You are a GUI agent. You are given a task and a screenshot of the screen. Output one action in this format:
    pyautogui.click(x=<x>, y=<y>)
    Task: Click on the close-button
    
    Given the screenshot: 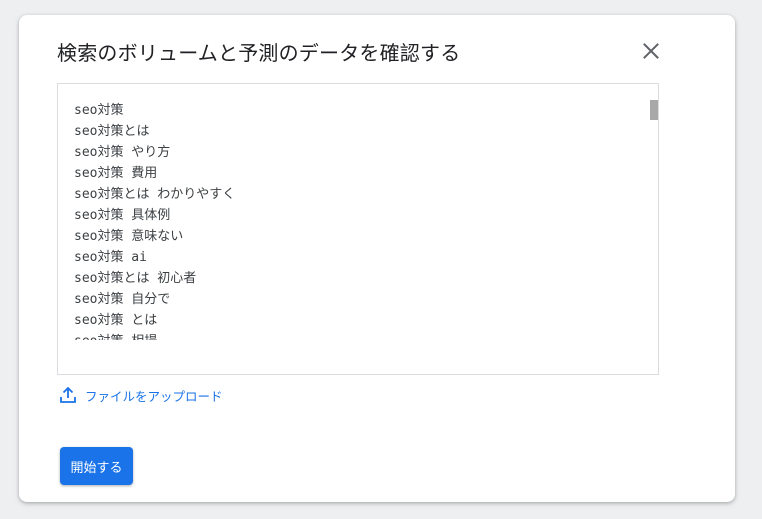 What is the action you would take?
    pyautogui.click(x=651, y=51)
    